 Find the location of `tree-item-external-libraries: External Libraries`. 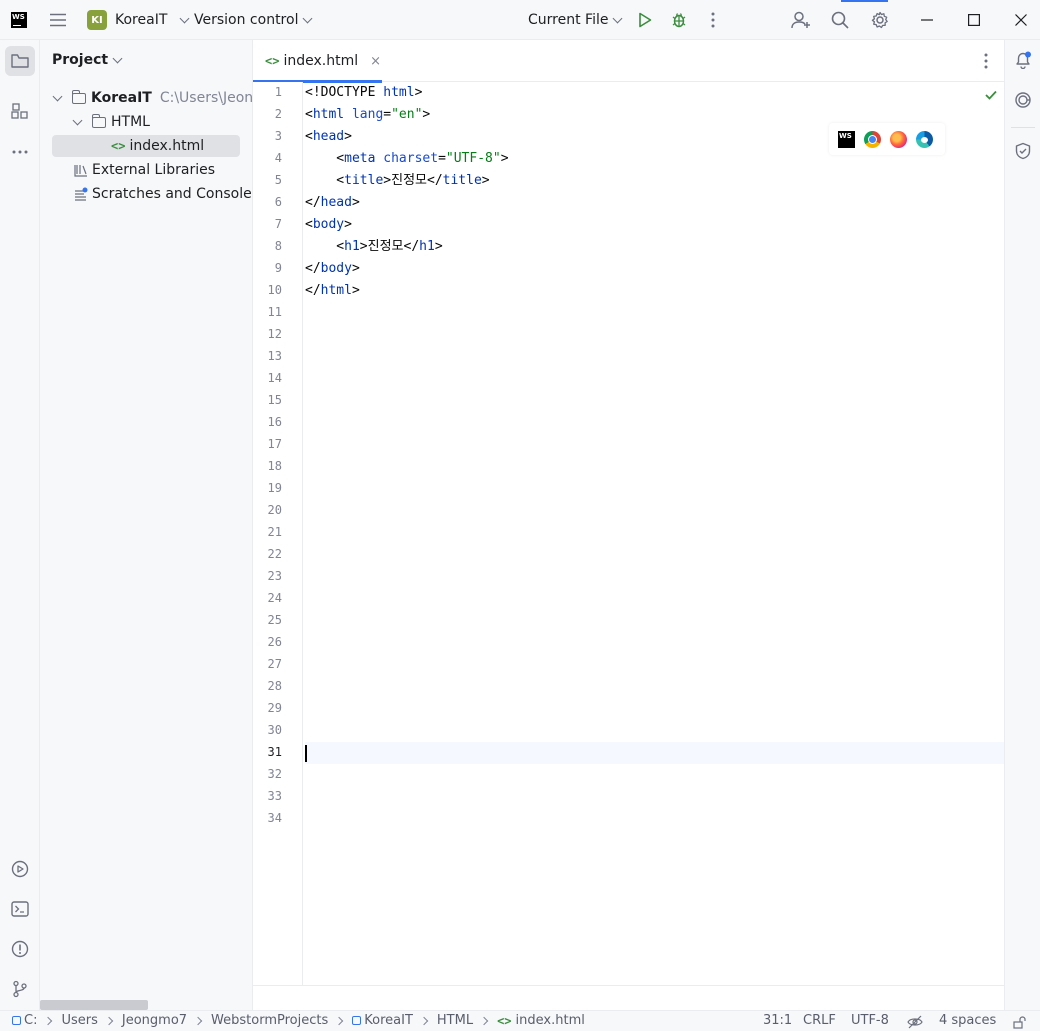

tree-item-external-libraries: External Libraries is located at coordinates (144, 170).